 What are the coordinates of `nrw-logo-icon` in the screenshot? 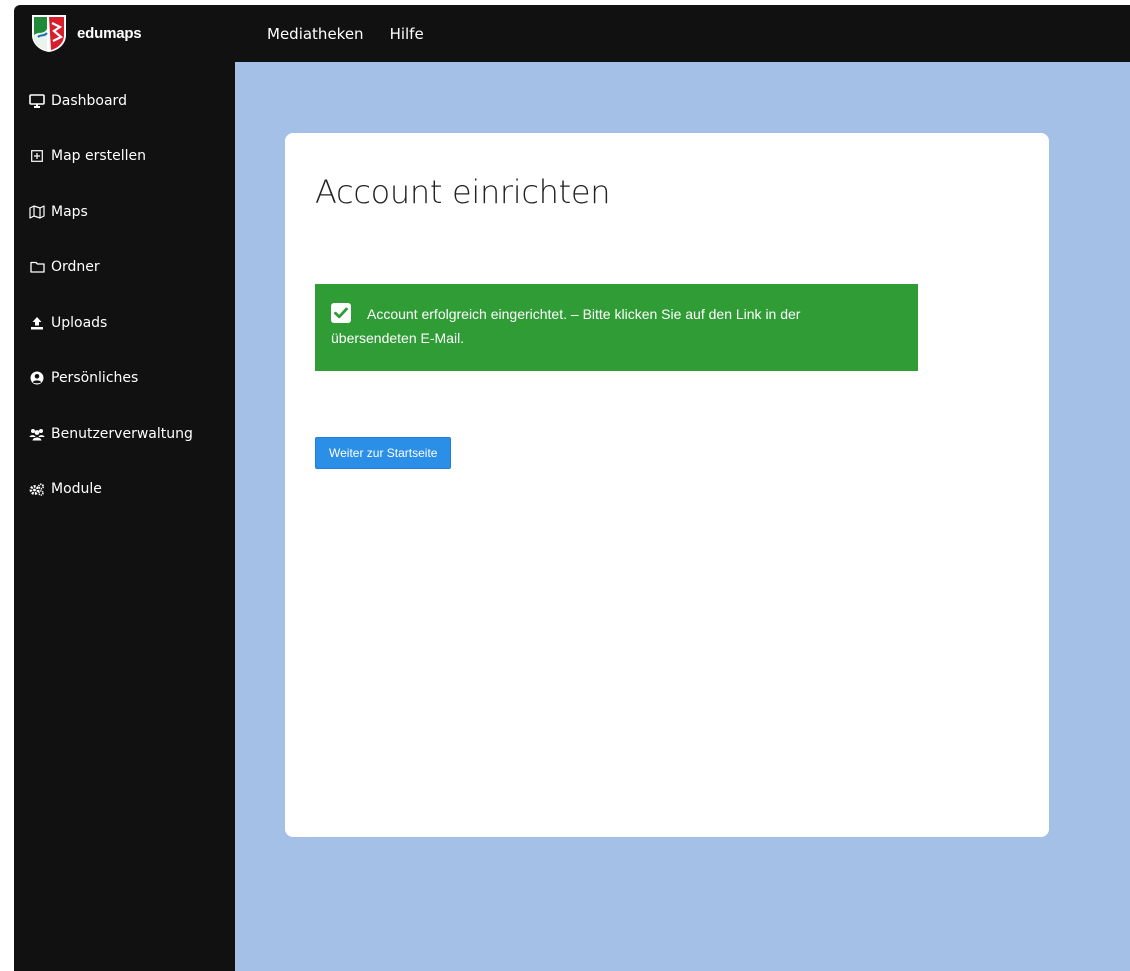 It's located at (49, 33).